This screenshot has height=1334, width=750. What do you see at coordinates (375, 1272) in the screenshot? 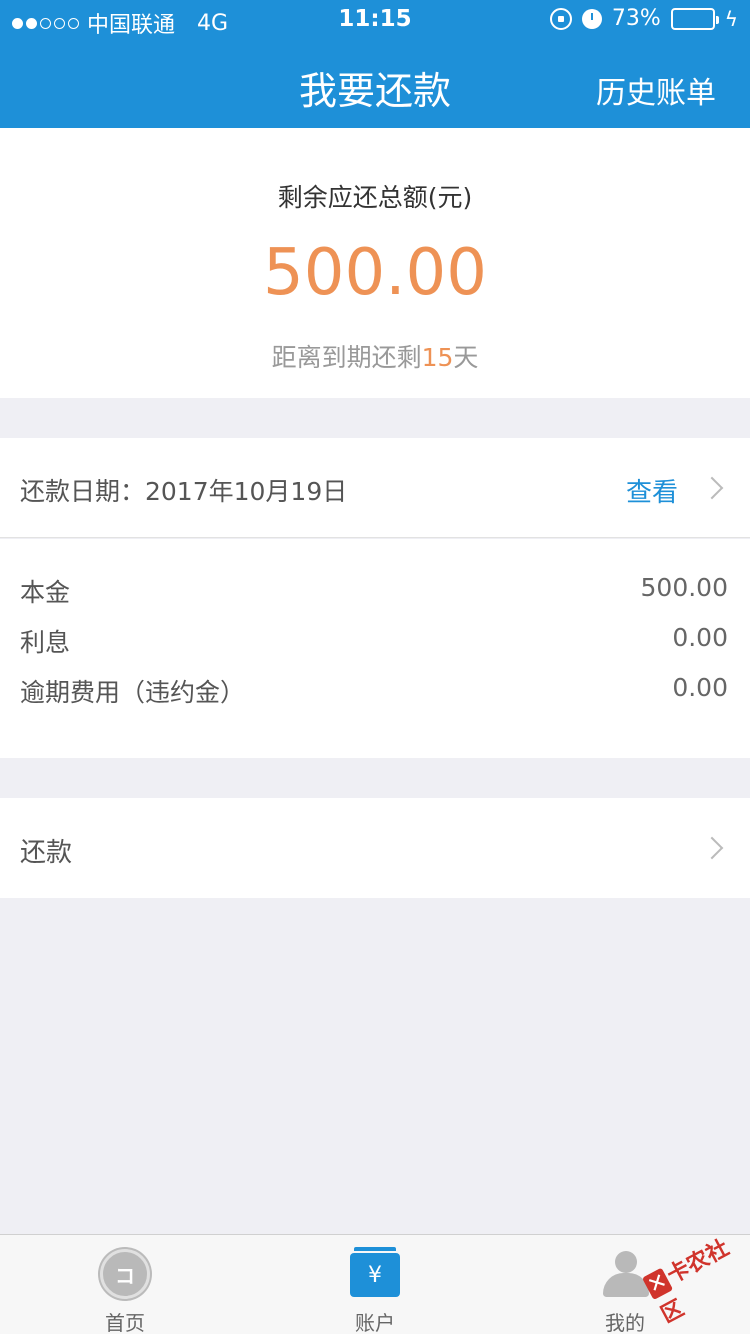
I see `account-icon: ¥` at bounding box center [375, 1272].